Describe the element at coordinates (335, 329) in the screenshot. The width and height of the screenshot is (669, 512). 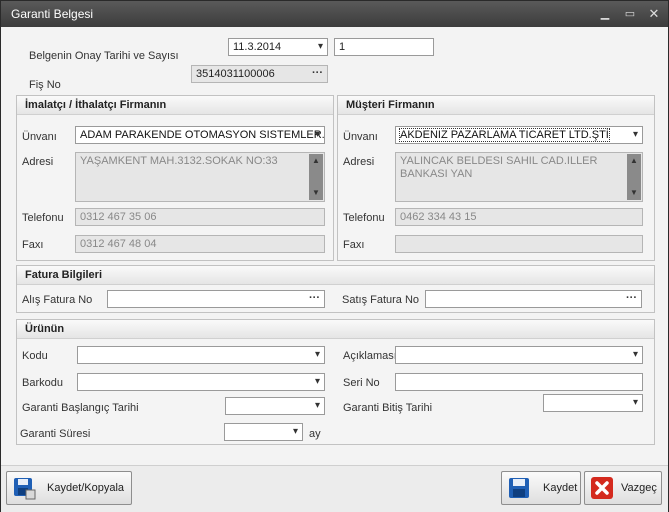
I see `urun-title: Ürünün` at that location.